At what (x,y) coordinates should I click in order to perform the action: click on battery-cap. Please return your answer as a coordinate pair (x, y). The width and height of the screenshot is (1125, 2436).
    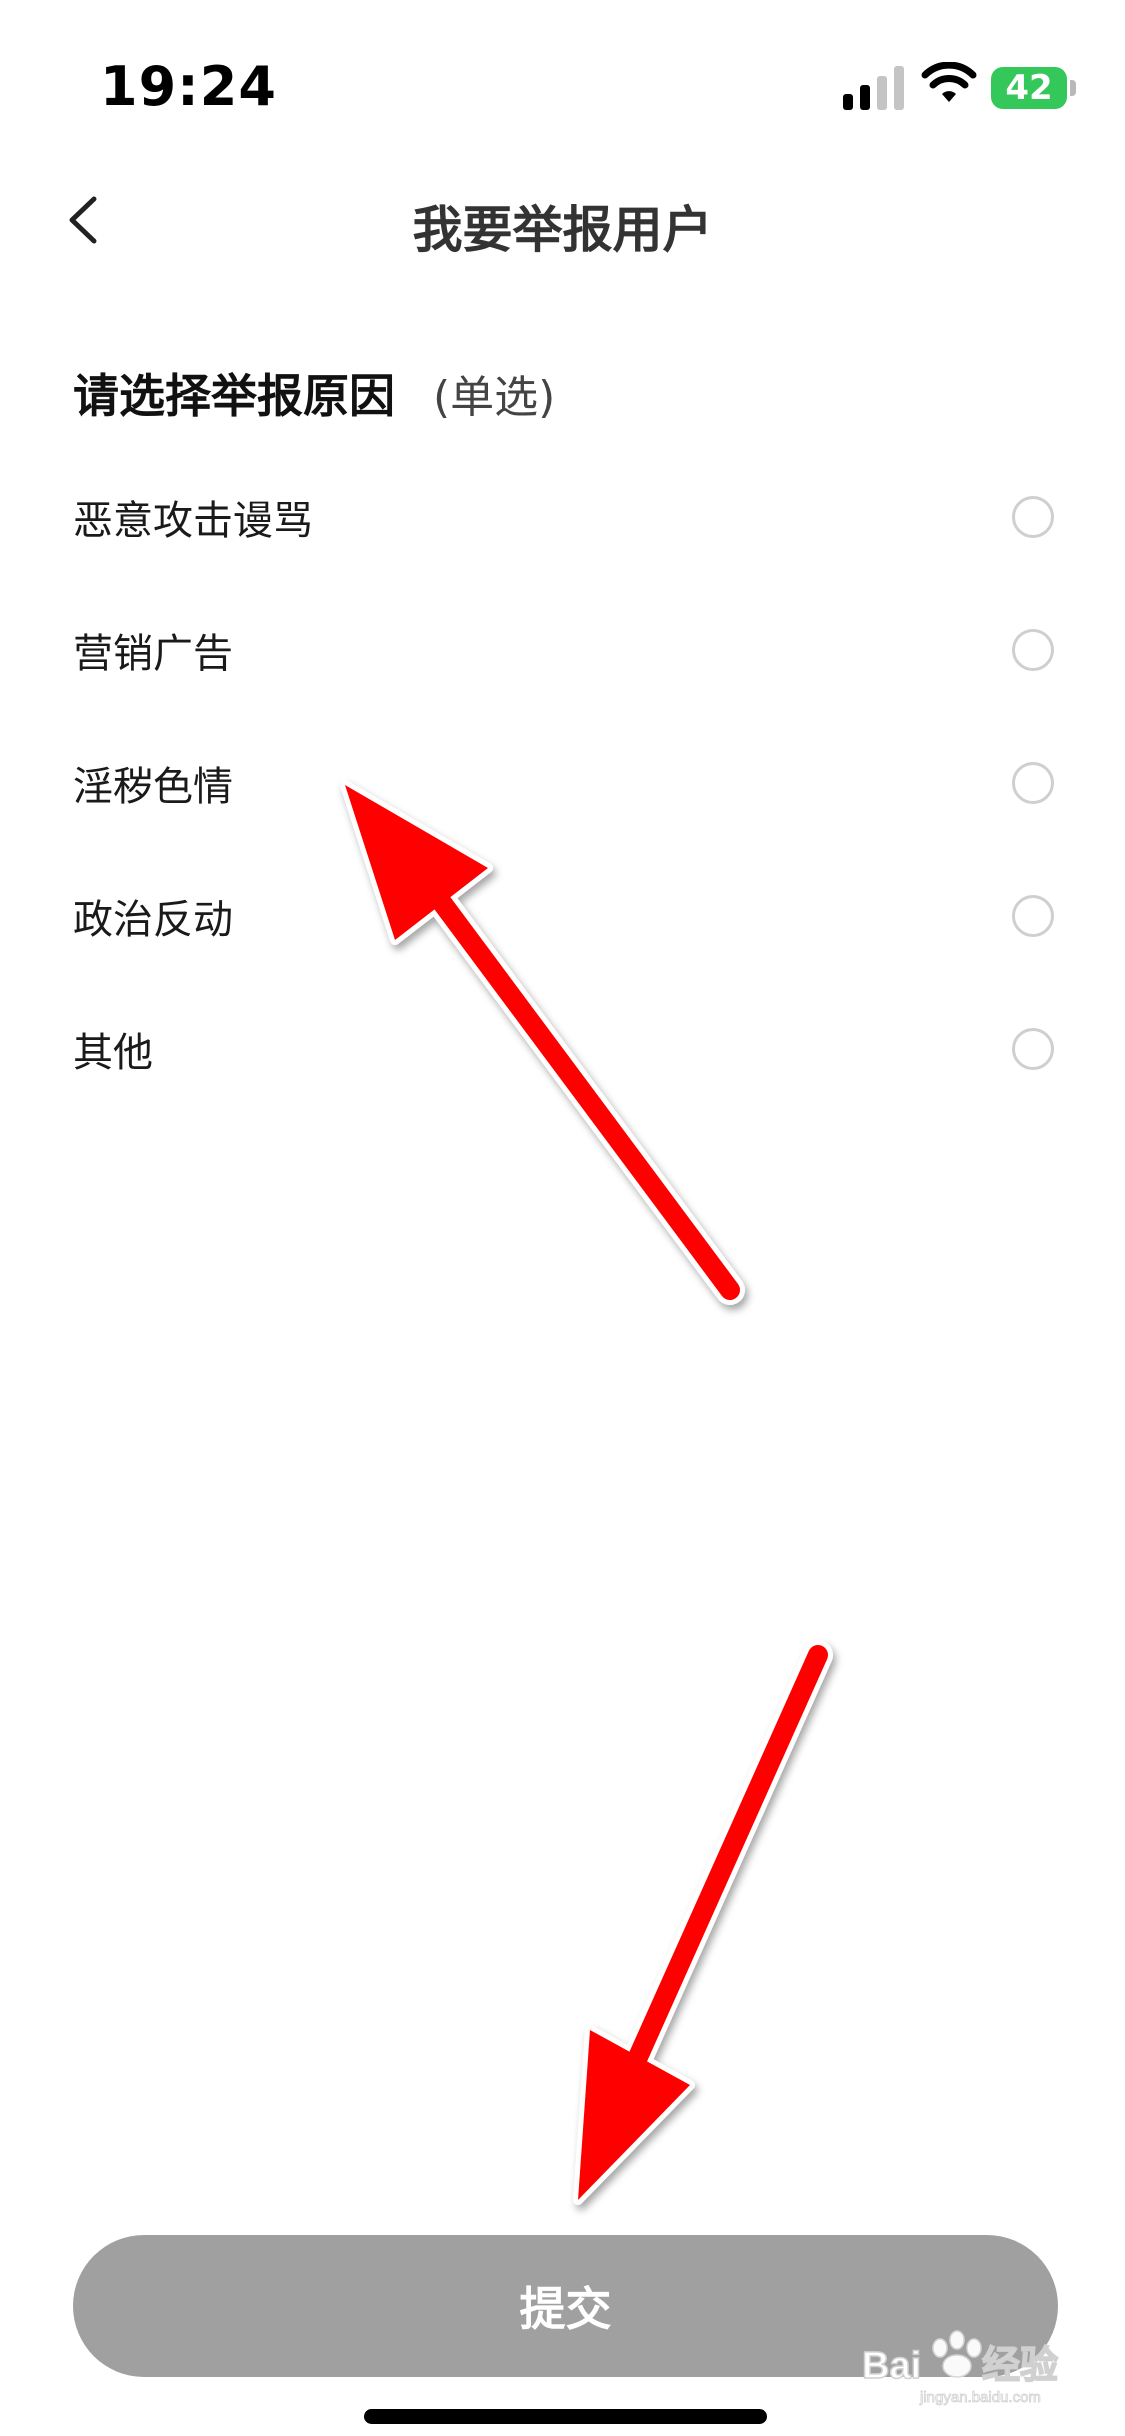
    Looking at the image, I should click on (1073, 88).